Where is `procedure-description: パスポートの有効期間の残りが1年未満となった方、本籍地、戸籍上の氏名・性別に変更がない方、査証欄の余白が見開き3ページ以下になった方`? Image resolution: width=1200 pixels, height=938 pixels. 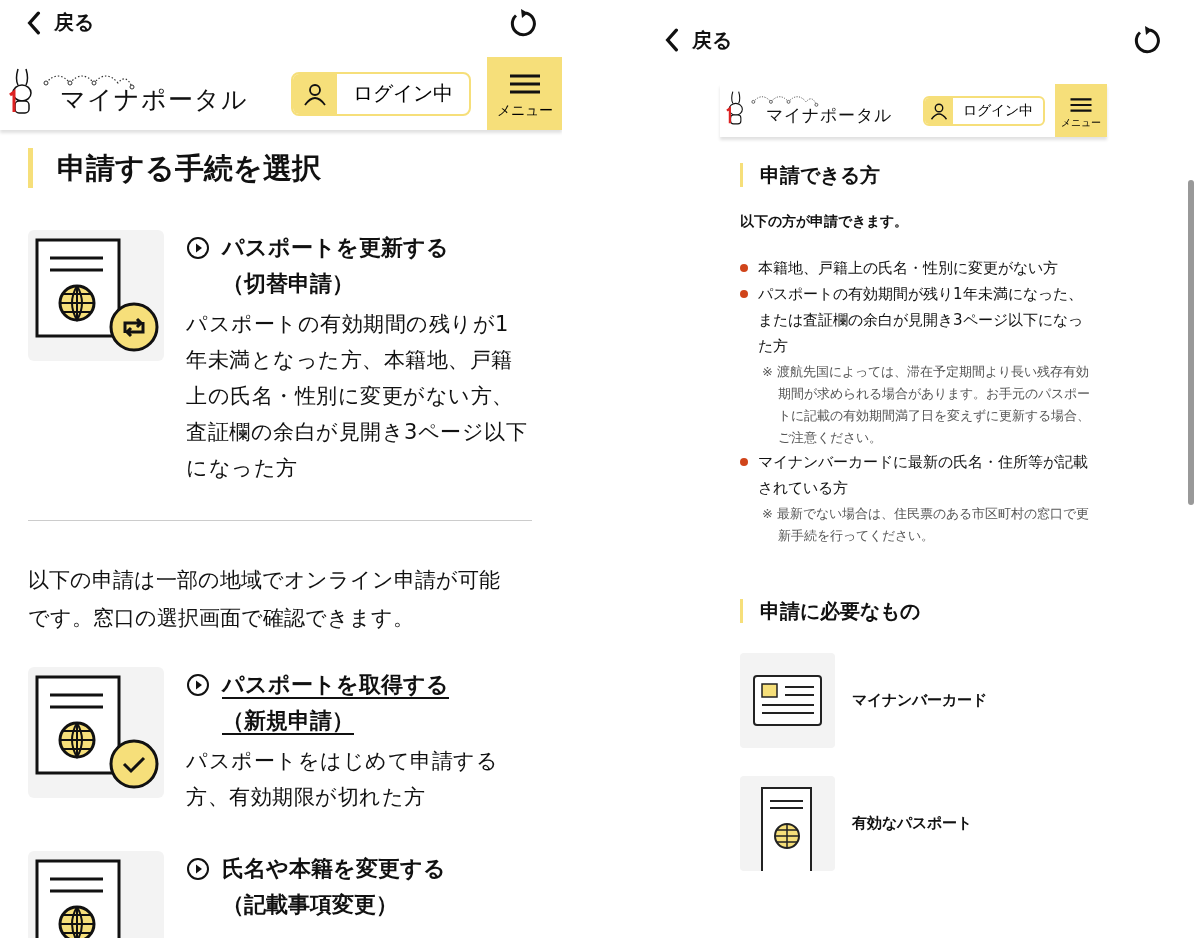 procedure-description: パスポートの有効期間の残りが1年未満となった方、本籍地、戸籍上の氏名・性別に変更がない方、査証欄の余白が見開き3ページ以下になった方 is located at coordinates (357, 396).